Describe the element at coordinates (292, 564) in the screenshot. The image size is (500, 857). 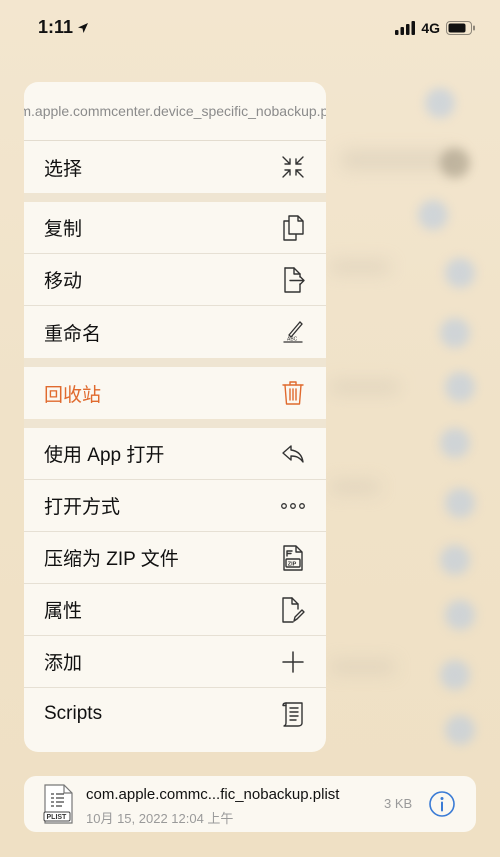
I see `svg-text: ZIP` at that location.